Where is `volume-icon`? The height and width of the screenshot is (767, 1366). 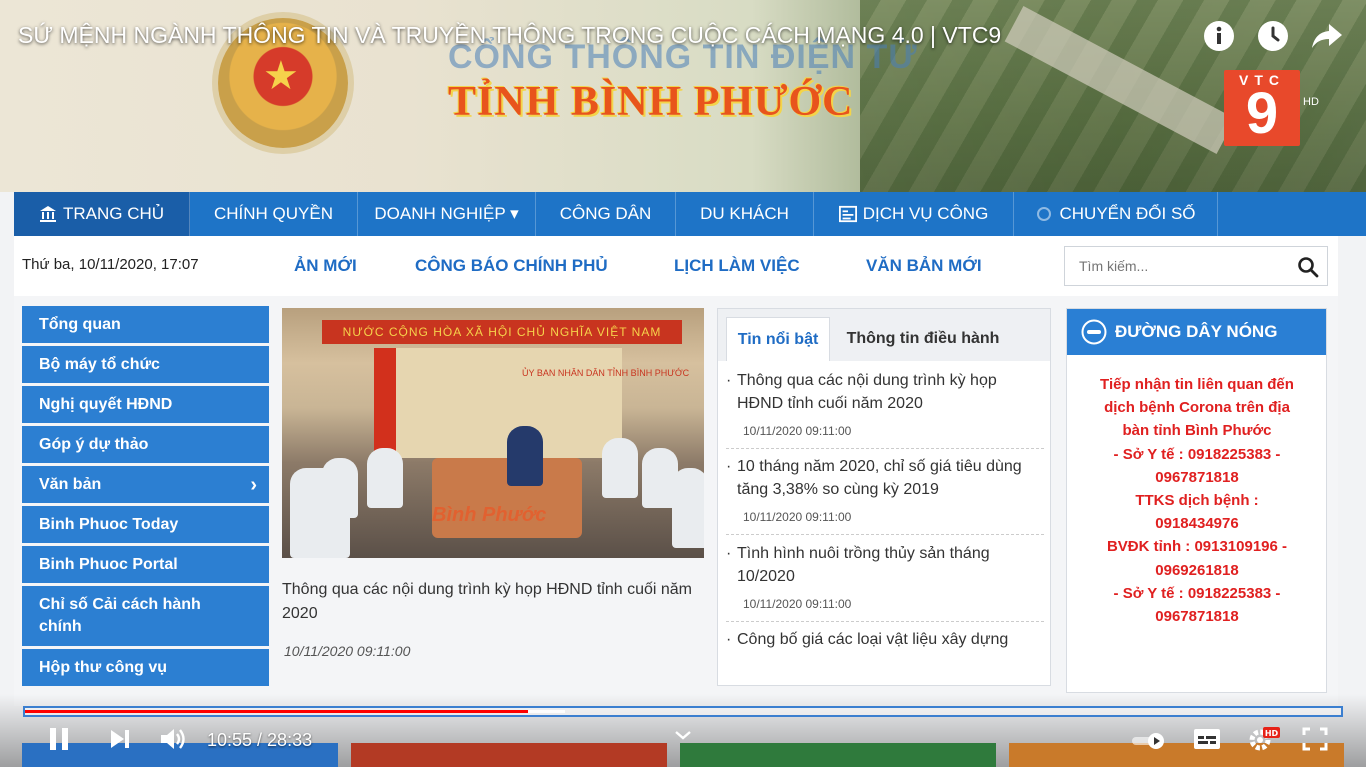
volume-icon is located at coordinates (173, 741).